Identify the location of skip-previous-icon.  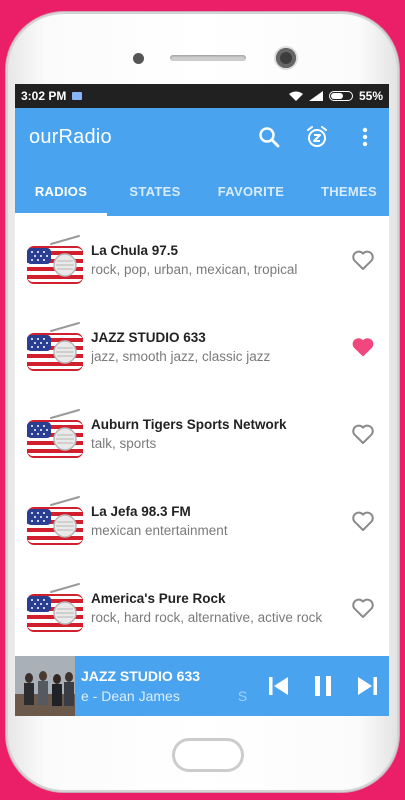
(278, 686).